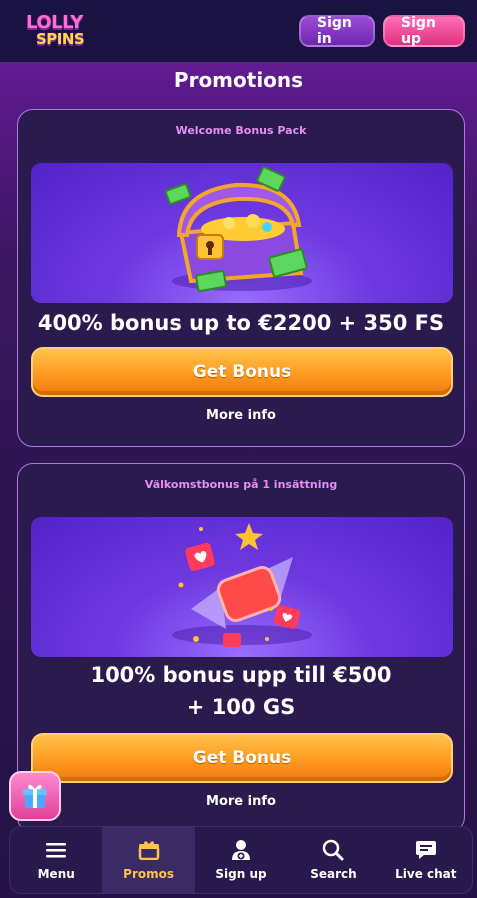 The height and width of the screenshot is (898, 477). What do you see at coordinates (56, 874) in the screenshot?
I see `nav-label: Menu` at bounding box center [56, 874].